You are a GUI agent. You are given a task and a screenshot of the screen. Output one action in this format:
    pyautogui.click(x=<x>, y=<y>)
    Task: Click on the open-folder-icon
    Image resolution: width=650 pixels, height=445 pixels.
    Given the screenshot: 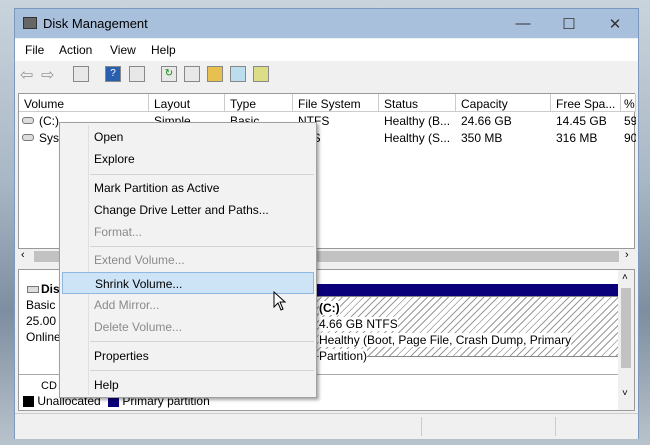 What is the action you would take?
    pyautogui.click(x=215, y=74)
    